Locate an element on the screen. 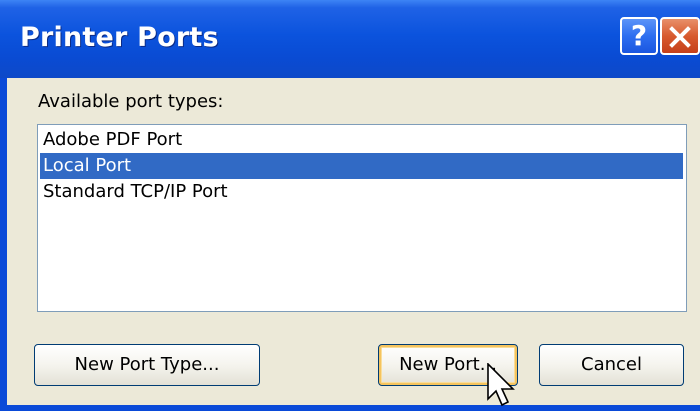  list-item-standard-tcp-ip-port: Standard TCP/IP Port is located at coordinates (361, 192).